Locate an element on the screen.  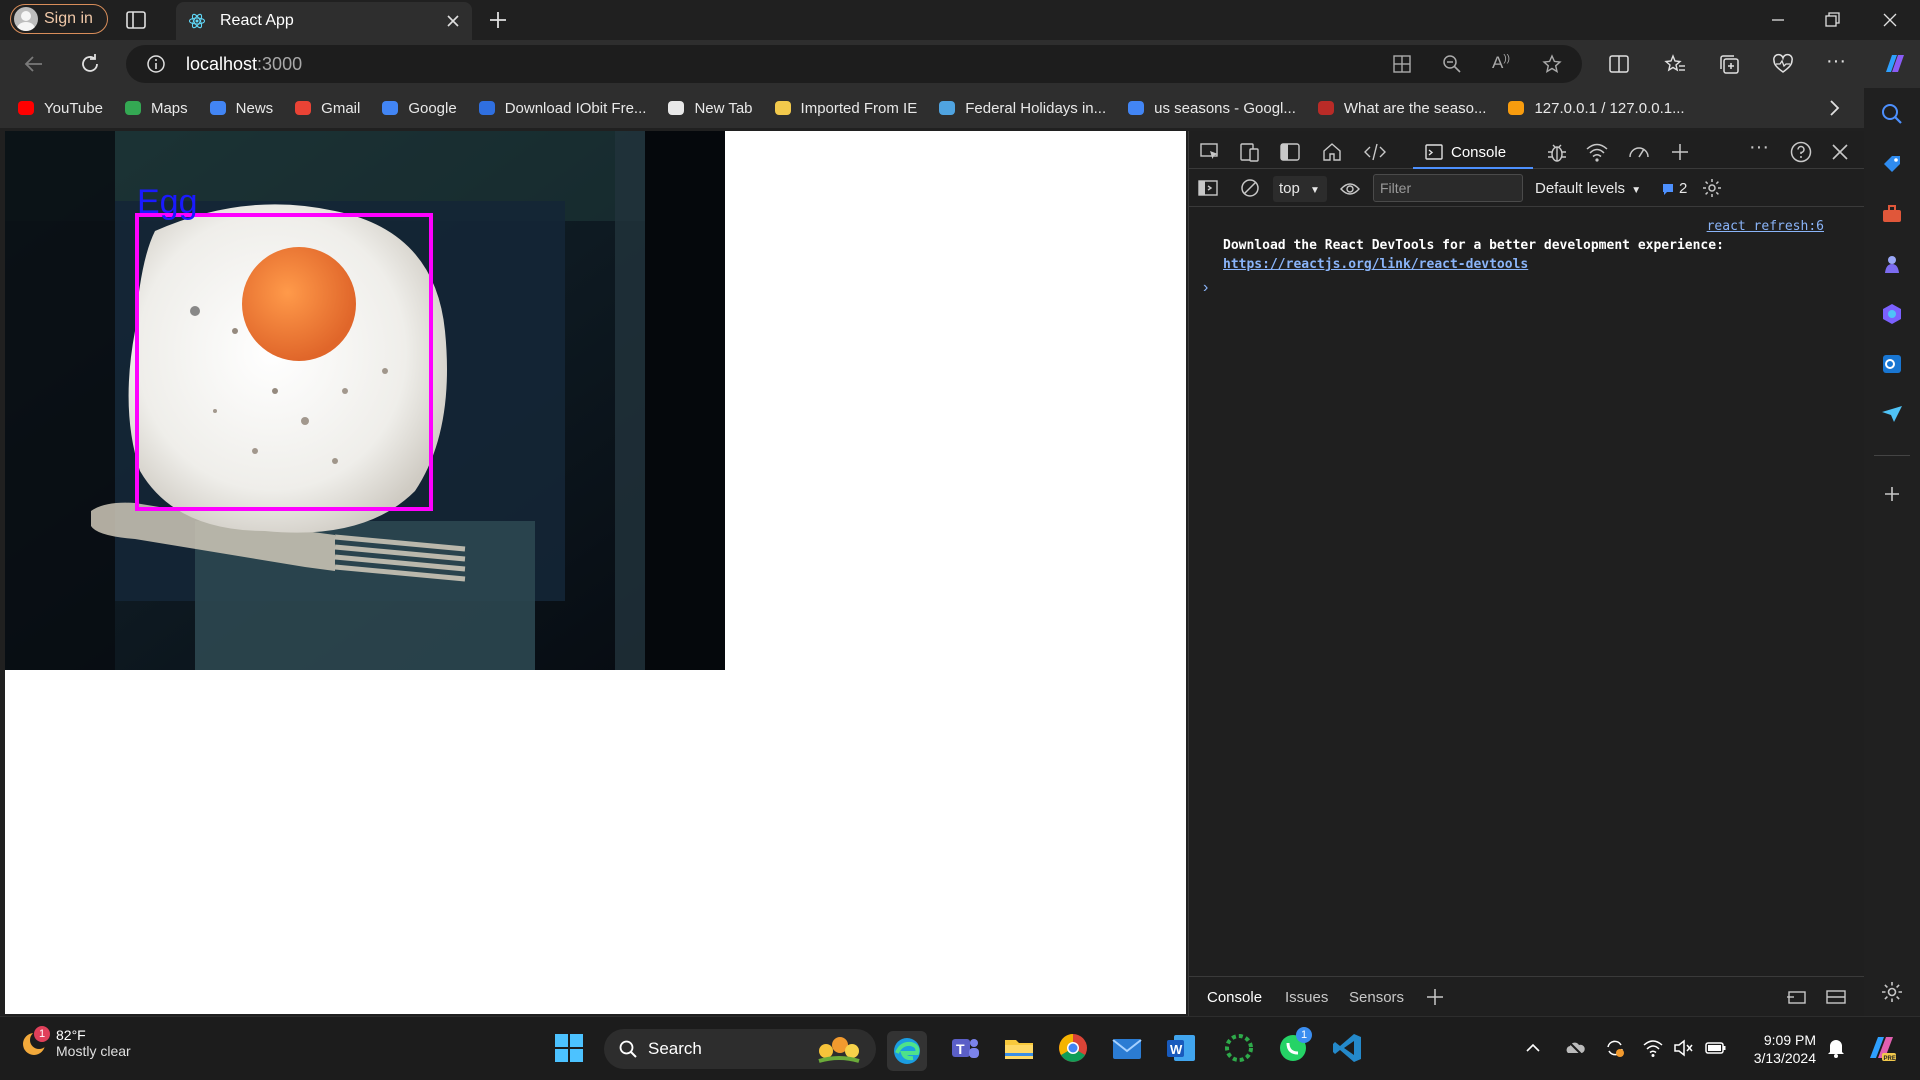
network-wifi-icon is located at coordinates (1597, 152).